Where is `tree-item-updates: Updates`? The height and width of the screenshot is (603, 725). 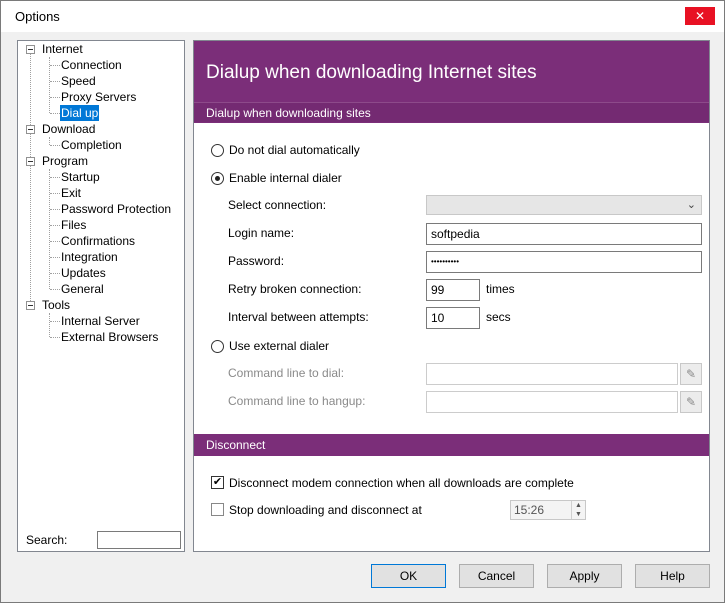
tree-item-updates: Updates is located at coordinates (83, 273).